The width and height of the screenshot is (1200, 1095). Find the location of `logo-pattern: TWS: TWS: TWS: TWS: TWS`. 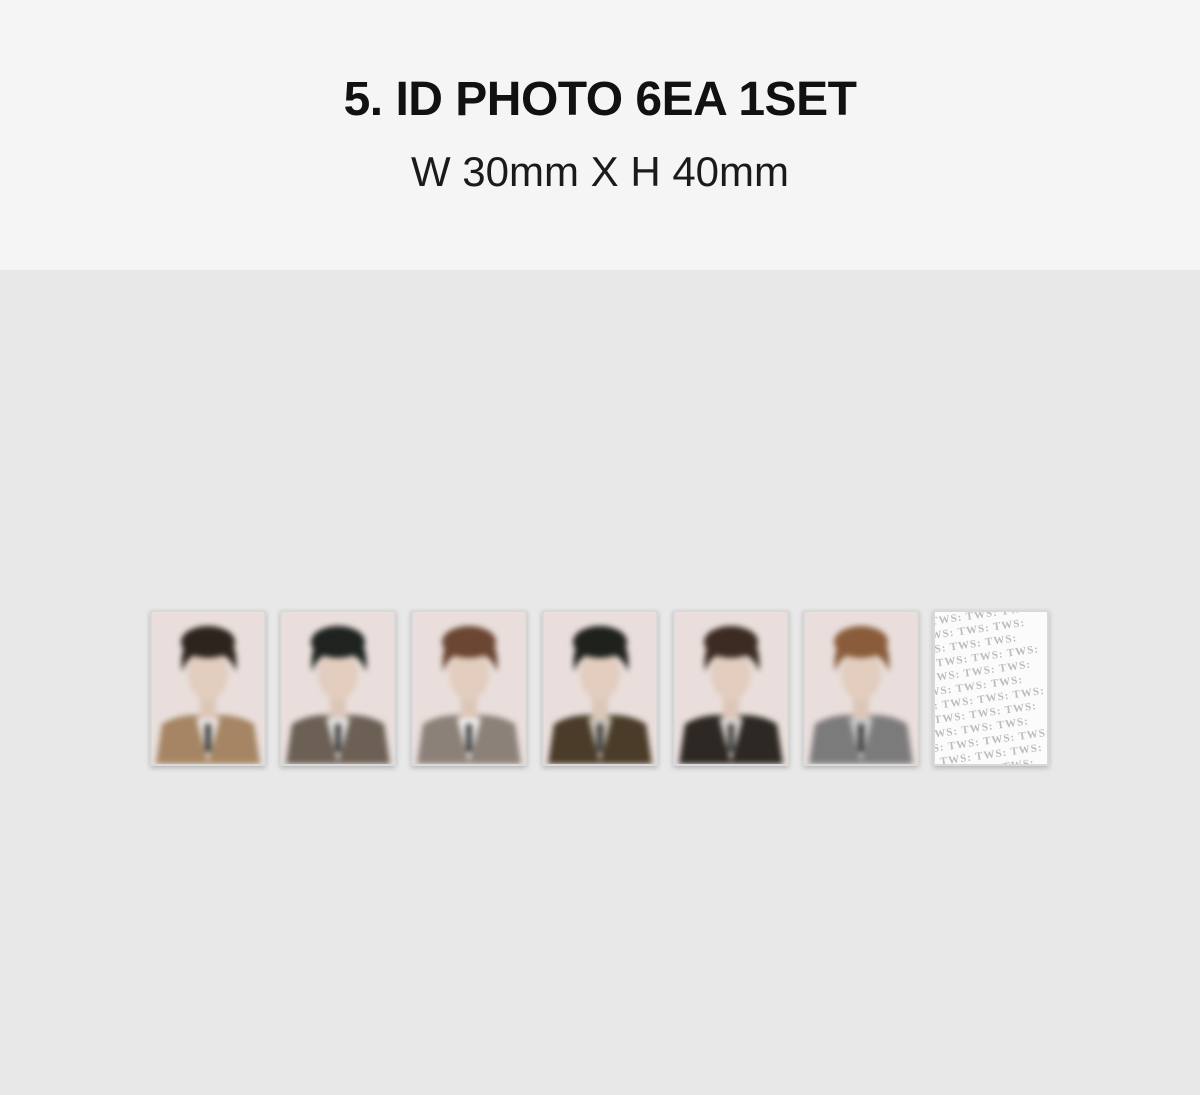

logo-pattern: TWS: TWS: TWS: TWS: TWS is located at coordinates (991, 688).